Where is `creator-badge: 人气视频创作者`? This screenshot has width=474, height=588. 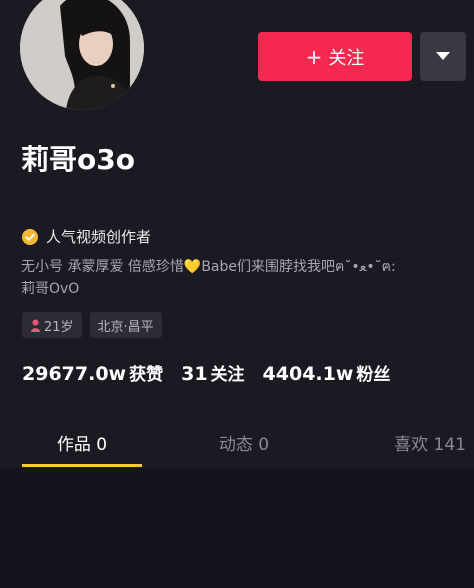
creator-badge: 人气视频创作者 is located at coordinates (86, 236).